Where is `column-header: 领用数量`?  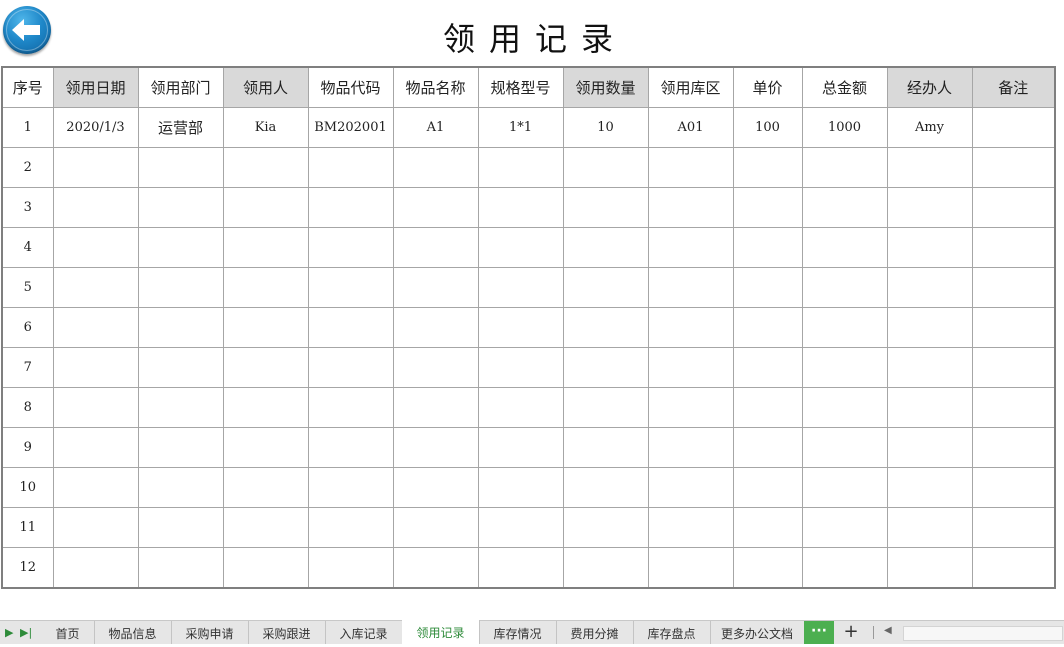
column-header: 领用数量 is located at coordinates (605, 87).